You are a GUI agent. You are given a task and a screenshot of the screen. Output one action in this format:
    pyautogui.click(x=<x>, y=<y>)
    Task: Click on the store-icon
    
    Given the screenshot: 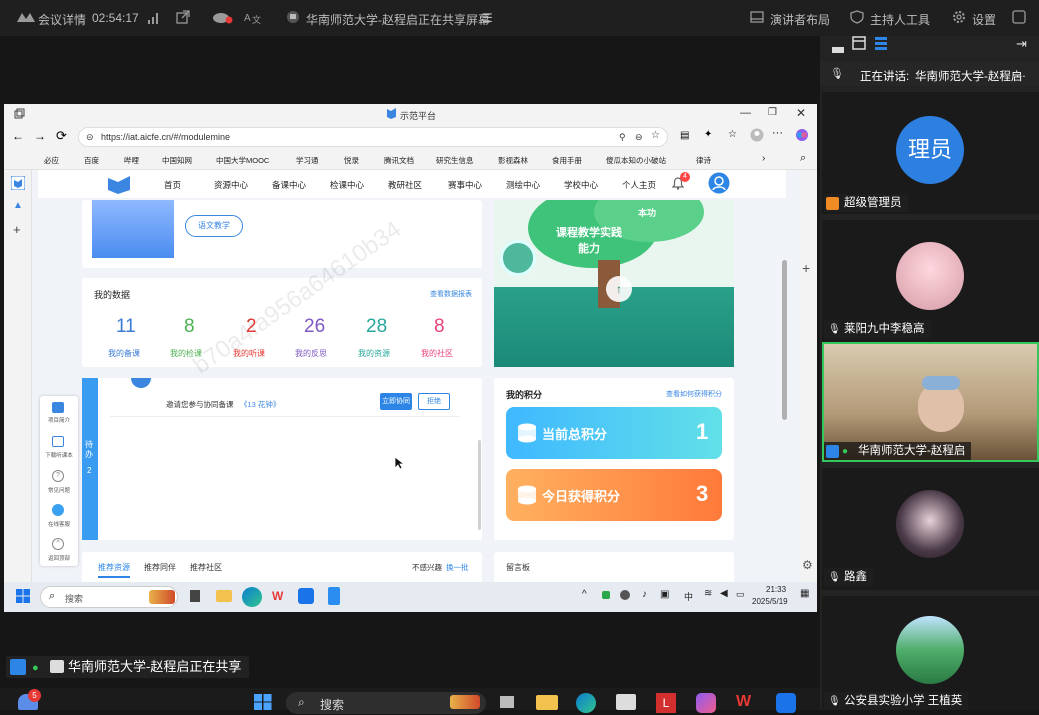 What is the action you would take?
    pyautogui.click(x=626, y=702)
    